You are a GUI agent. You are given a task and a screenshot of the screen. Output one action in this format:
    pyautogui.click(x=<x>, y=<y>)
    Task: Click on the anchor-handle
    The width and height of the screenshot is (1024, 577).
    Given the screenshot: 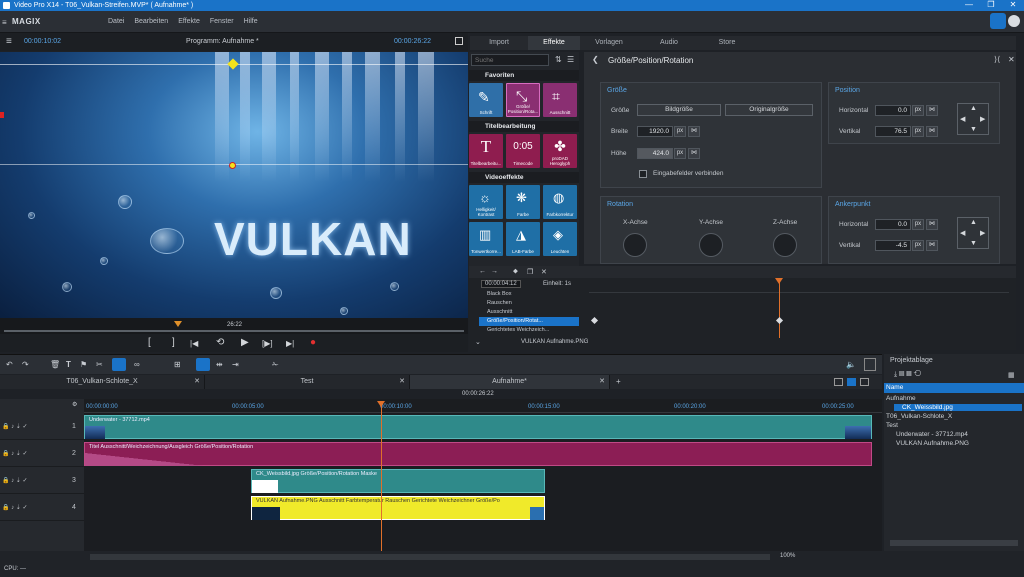 What is the action you would take?
    pyautogui.click(x=232, y=165)
    